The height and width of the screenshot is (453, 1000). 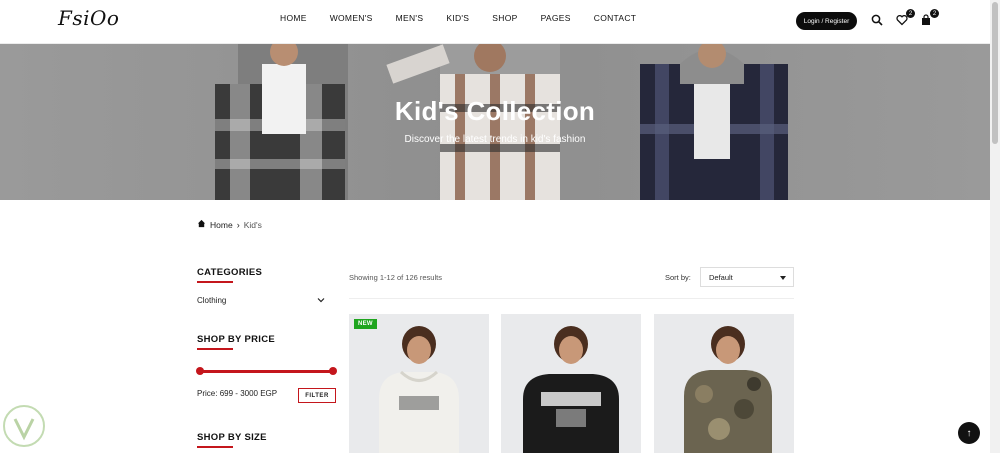 What do you see at coordinates (934, 13) in the screenshot?
I see `cart-count-badge: 2` at bounding box center [934, 13].